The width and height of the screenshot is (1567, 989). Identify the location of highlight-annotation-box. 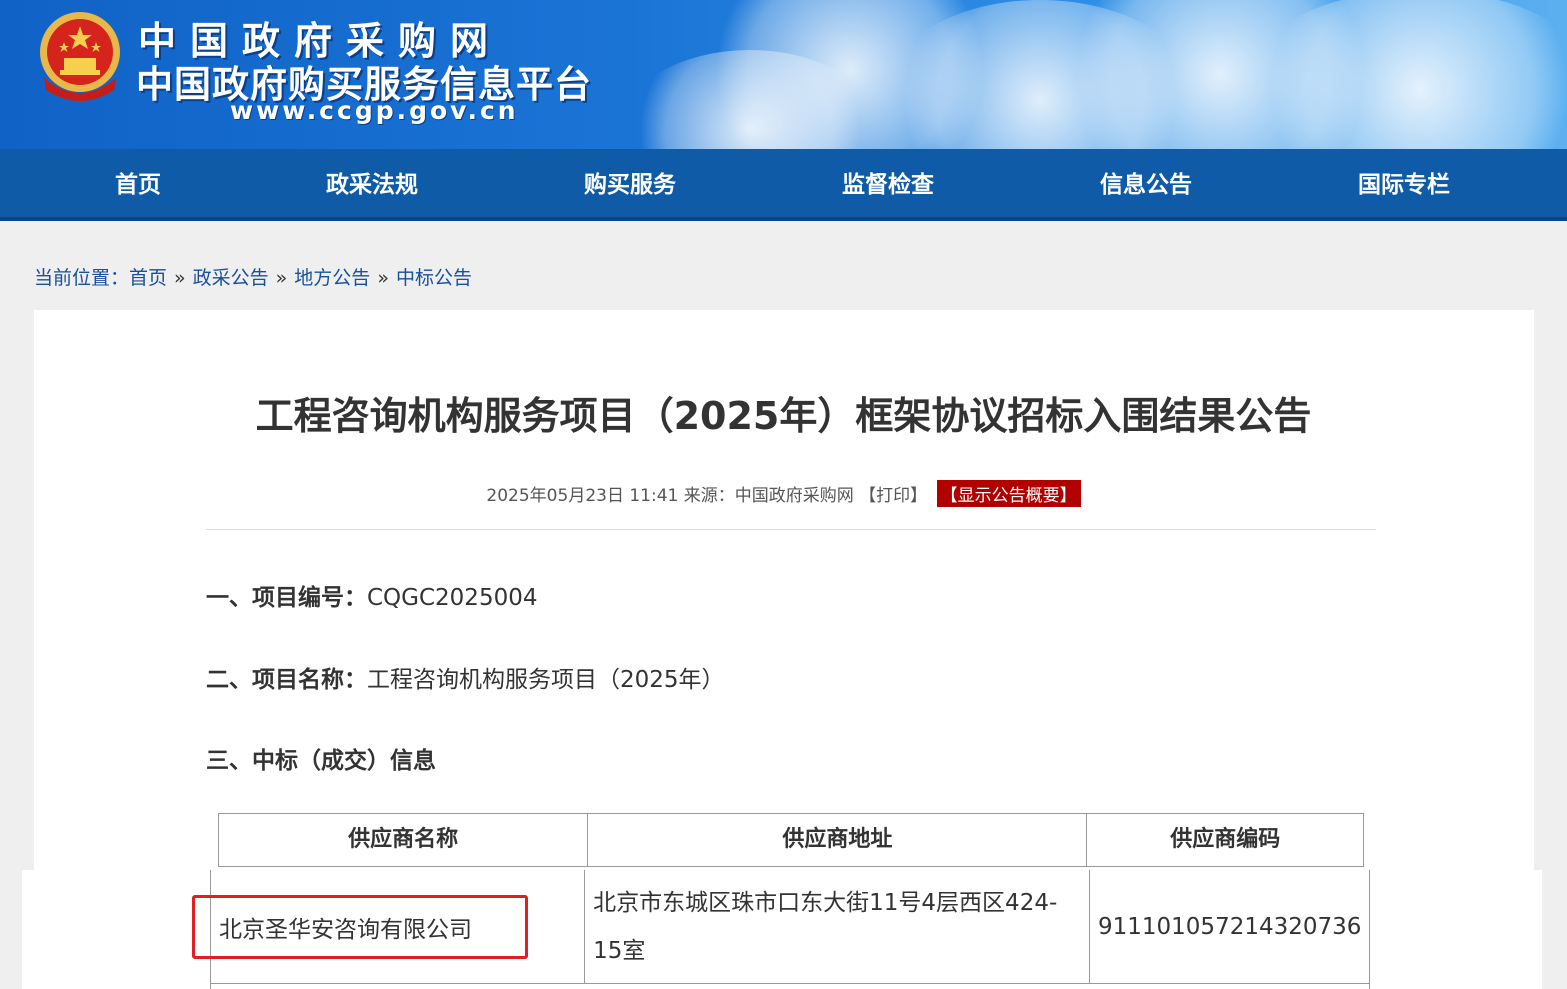
(360, 927).